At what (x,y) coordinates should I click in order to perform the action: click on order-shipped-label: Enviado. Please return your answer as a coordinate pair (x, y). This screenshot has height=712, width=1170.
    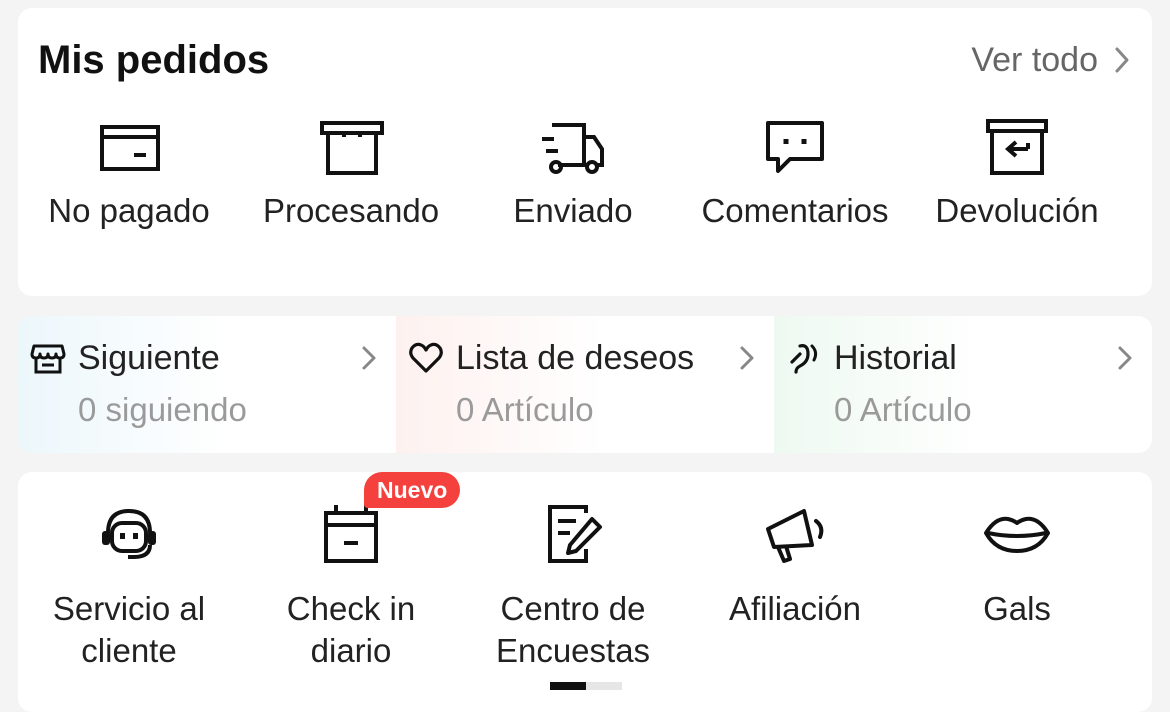
    Looking at the image, I should click on (573, 210).